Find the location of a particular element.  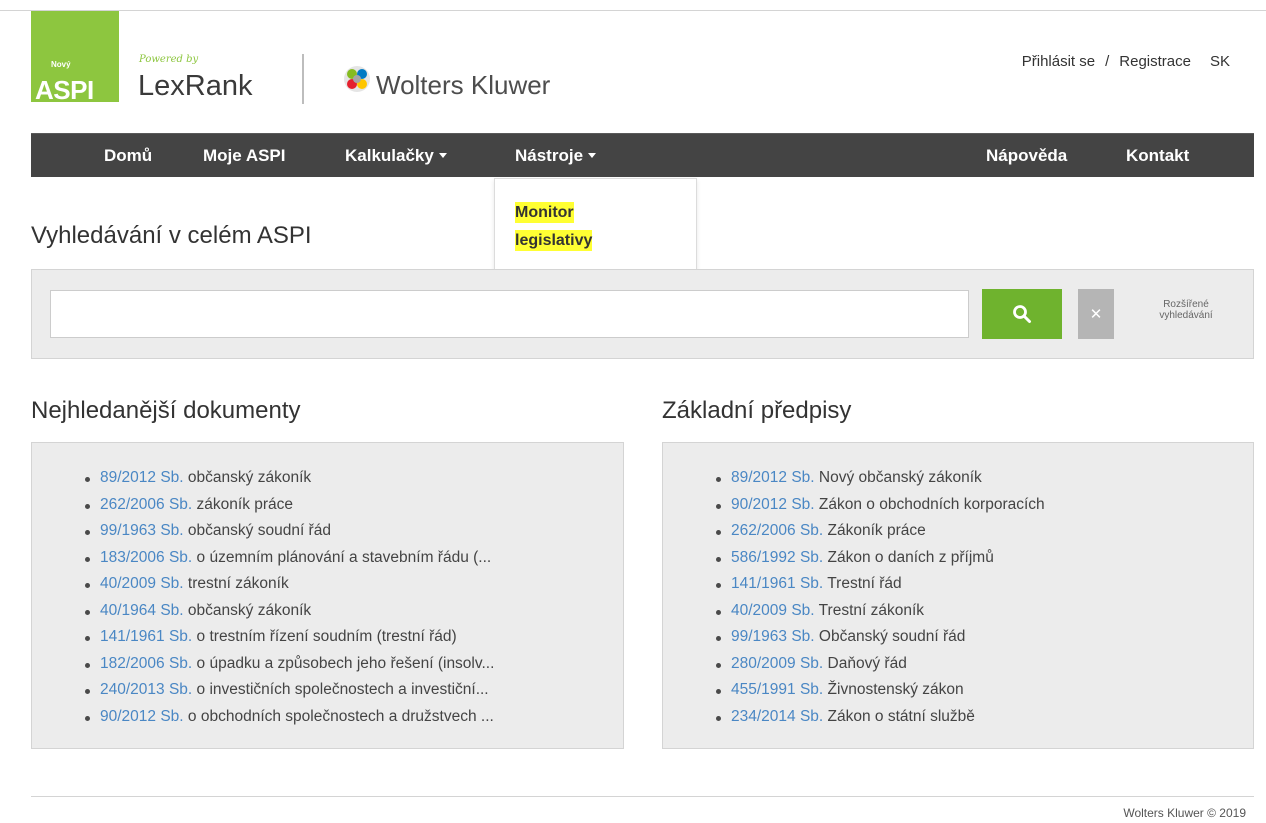

logo-divider is located at coordinates (303, 79).